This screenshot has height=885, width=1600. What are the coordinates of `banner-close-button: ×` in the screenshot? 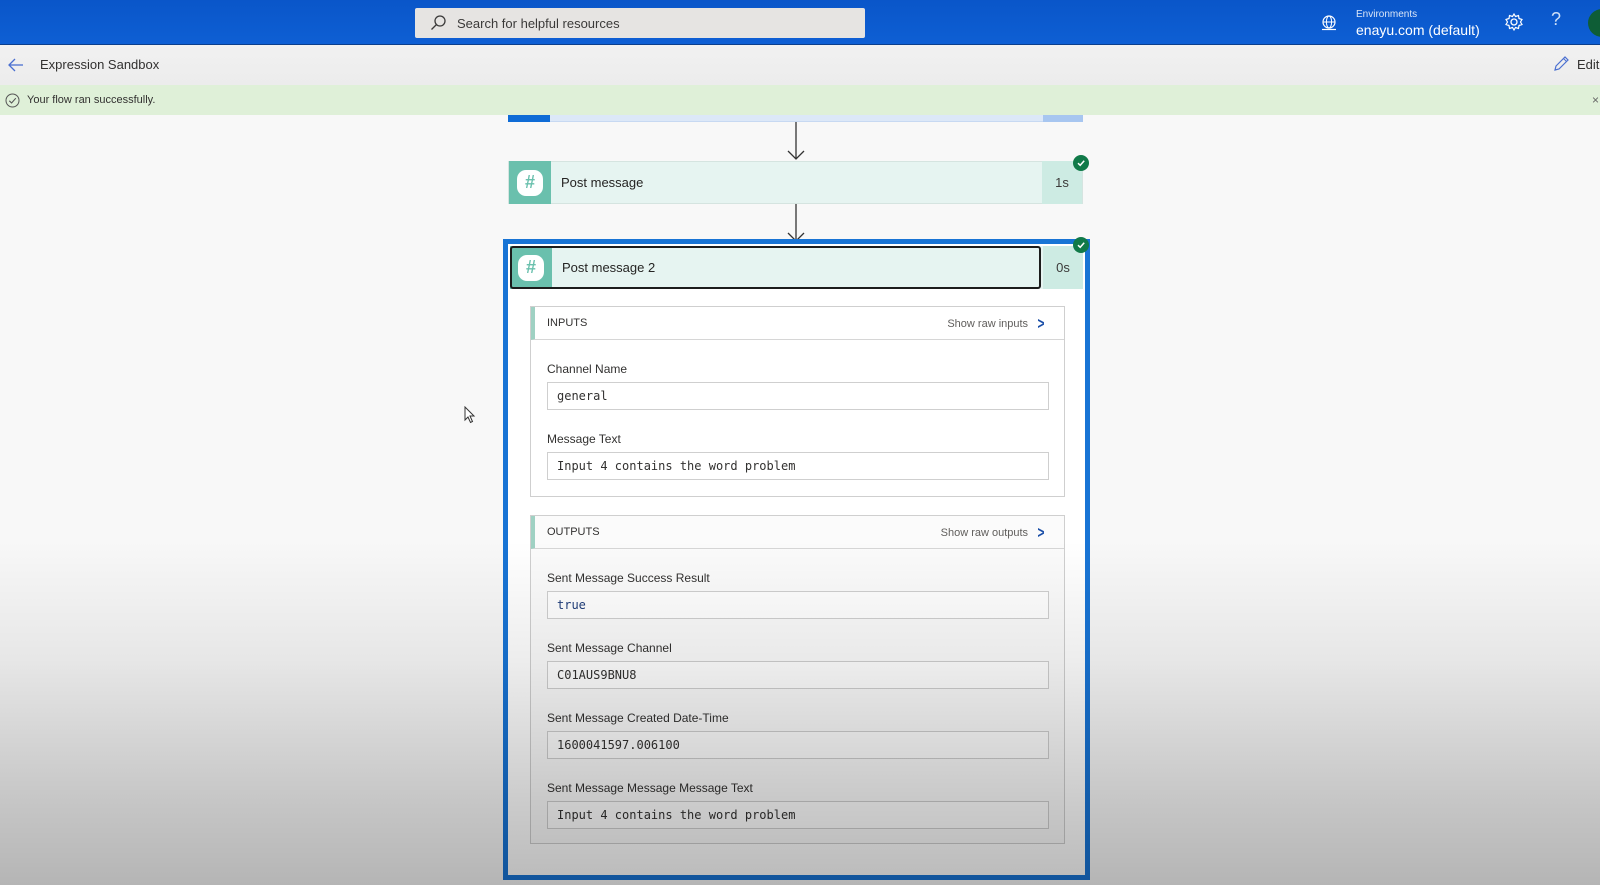 It's located at (1595, 100).